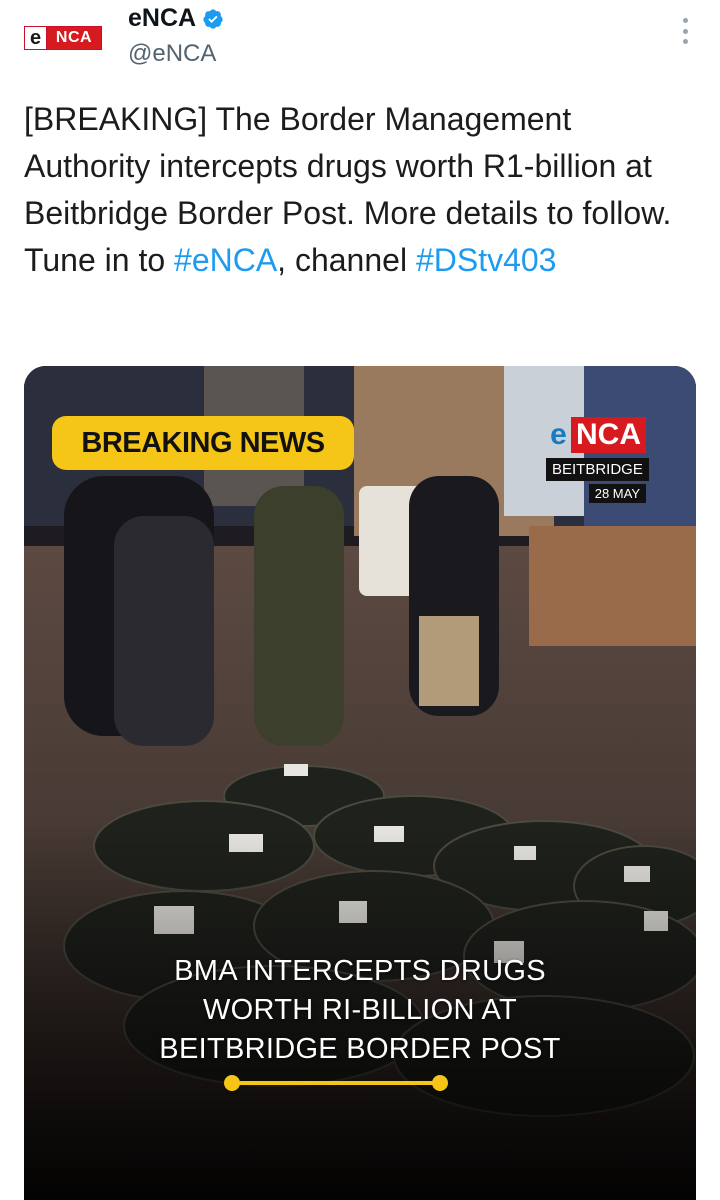 This screenshot has height=1200, width=720. I want to click on logo-nca-text: NCA, so click(74, 38).